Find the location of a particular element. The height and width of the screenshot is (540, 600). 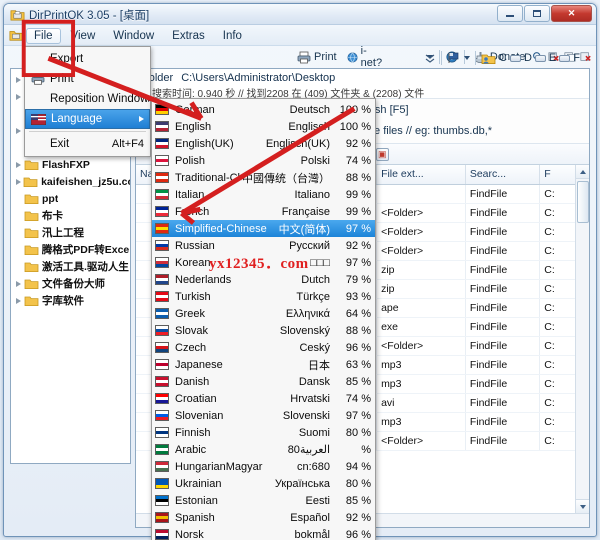

language-item: English Englisch 100 % is located at coordinates (263, 126).